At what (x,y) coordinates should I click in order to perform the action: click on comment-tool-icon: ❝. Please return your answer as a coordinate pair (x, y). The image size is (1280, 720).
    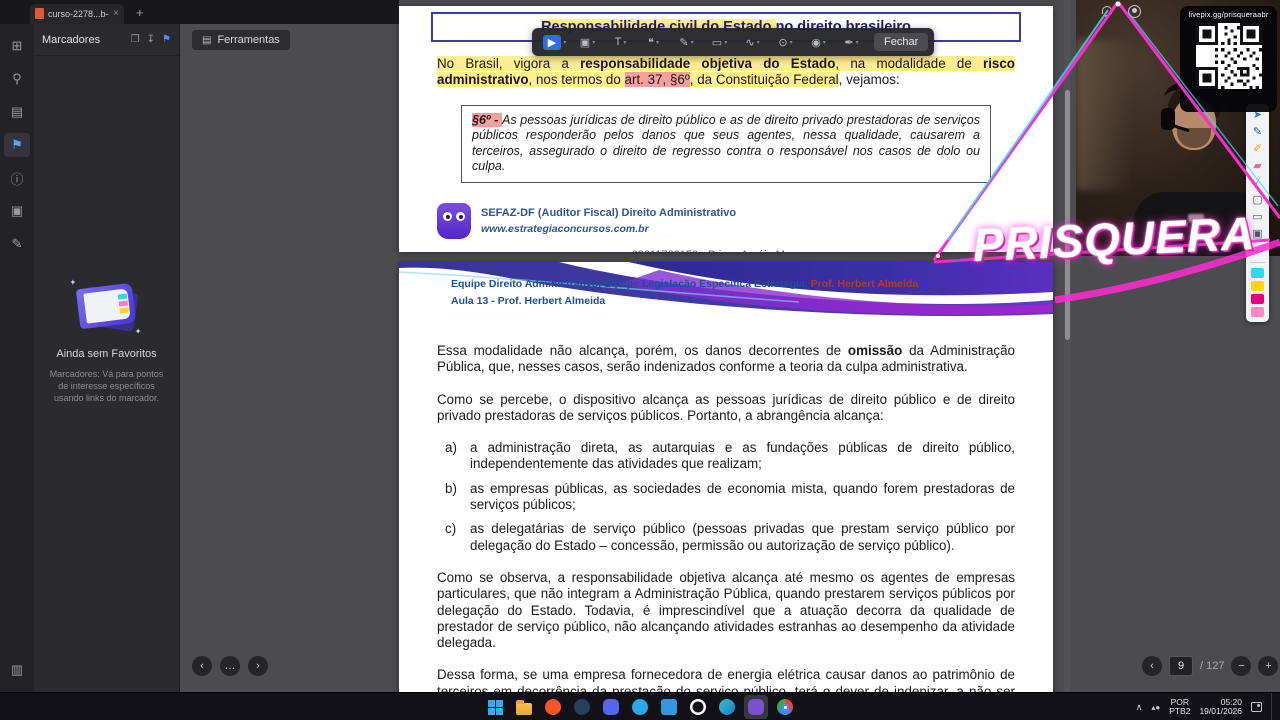
    Looking at the image, I should click on (651, 42).